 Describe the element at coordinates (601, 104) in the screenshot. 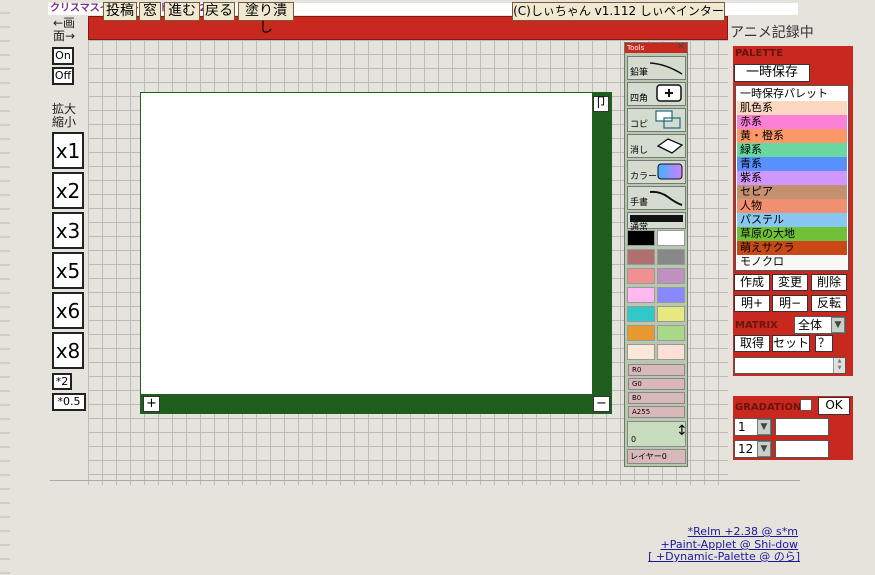

I see `flag-button: 卩` at that location.